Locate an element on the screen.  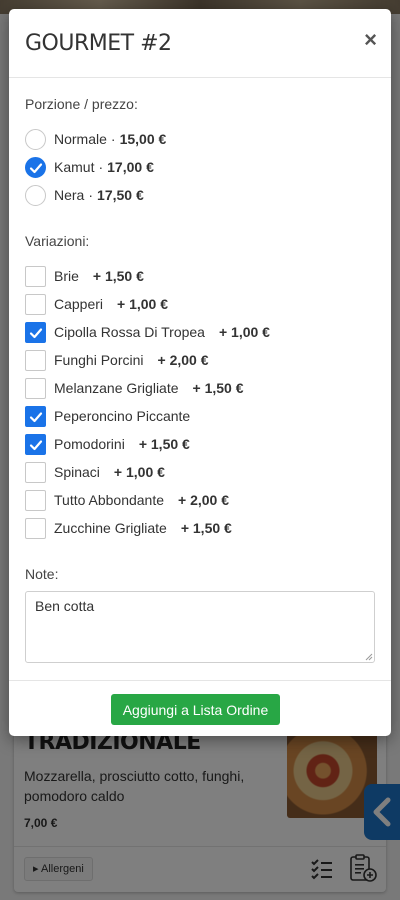
portion-label: Porzione / prezzo: is located at coordinates (81, 104).